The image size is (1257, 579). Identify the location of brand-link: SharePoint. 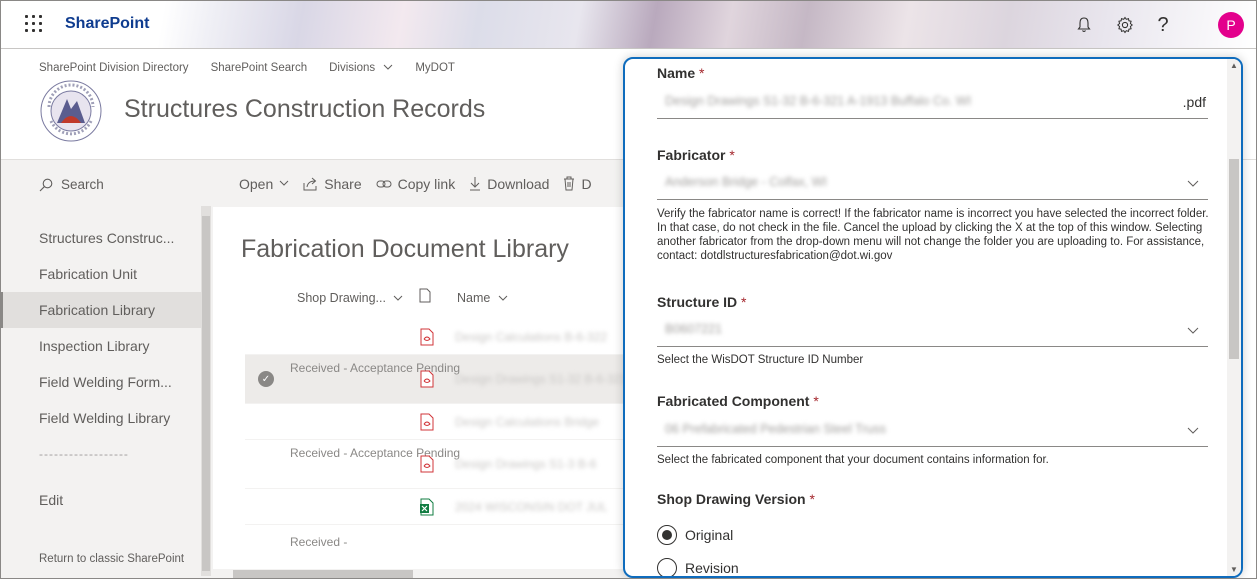
(107, 24).